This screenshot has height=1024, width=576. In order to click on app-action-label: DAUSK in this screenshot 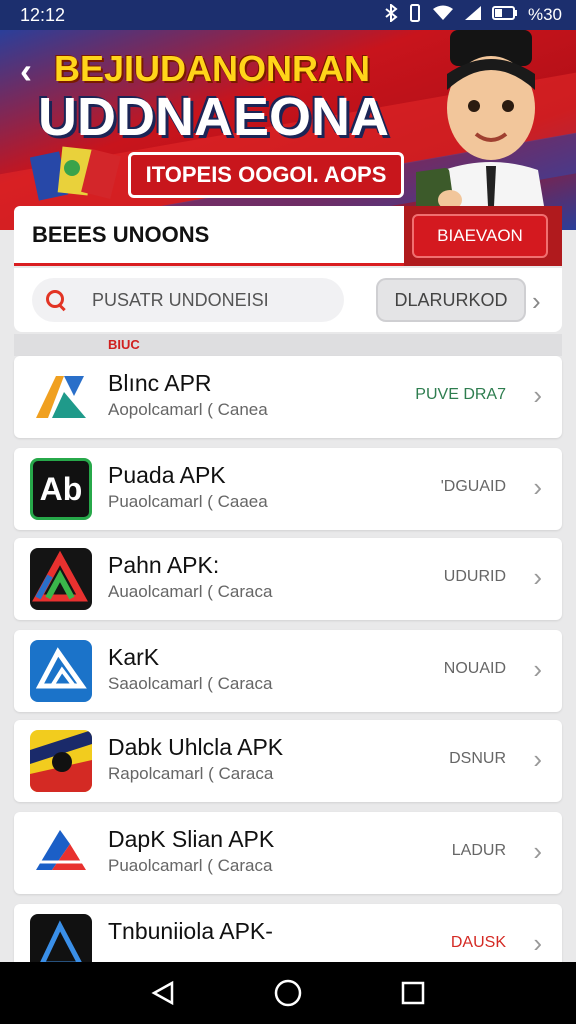, I will do `click(478, 943)`.